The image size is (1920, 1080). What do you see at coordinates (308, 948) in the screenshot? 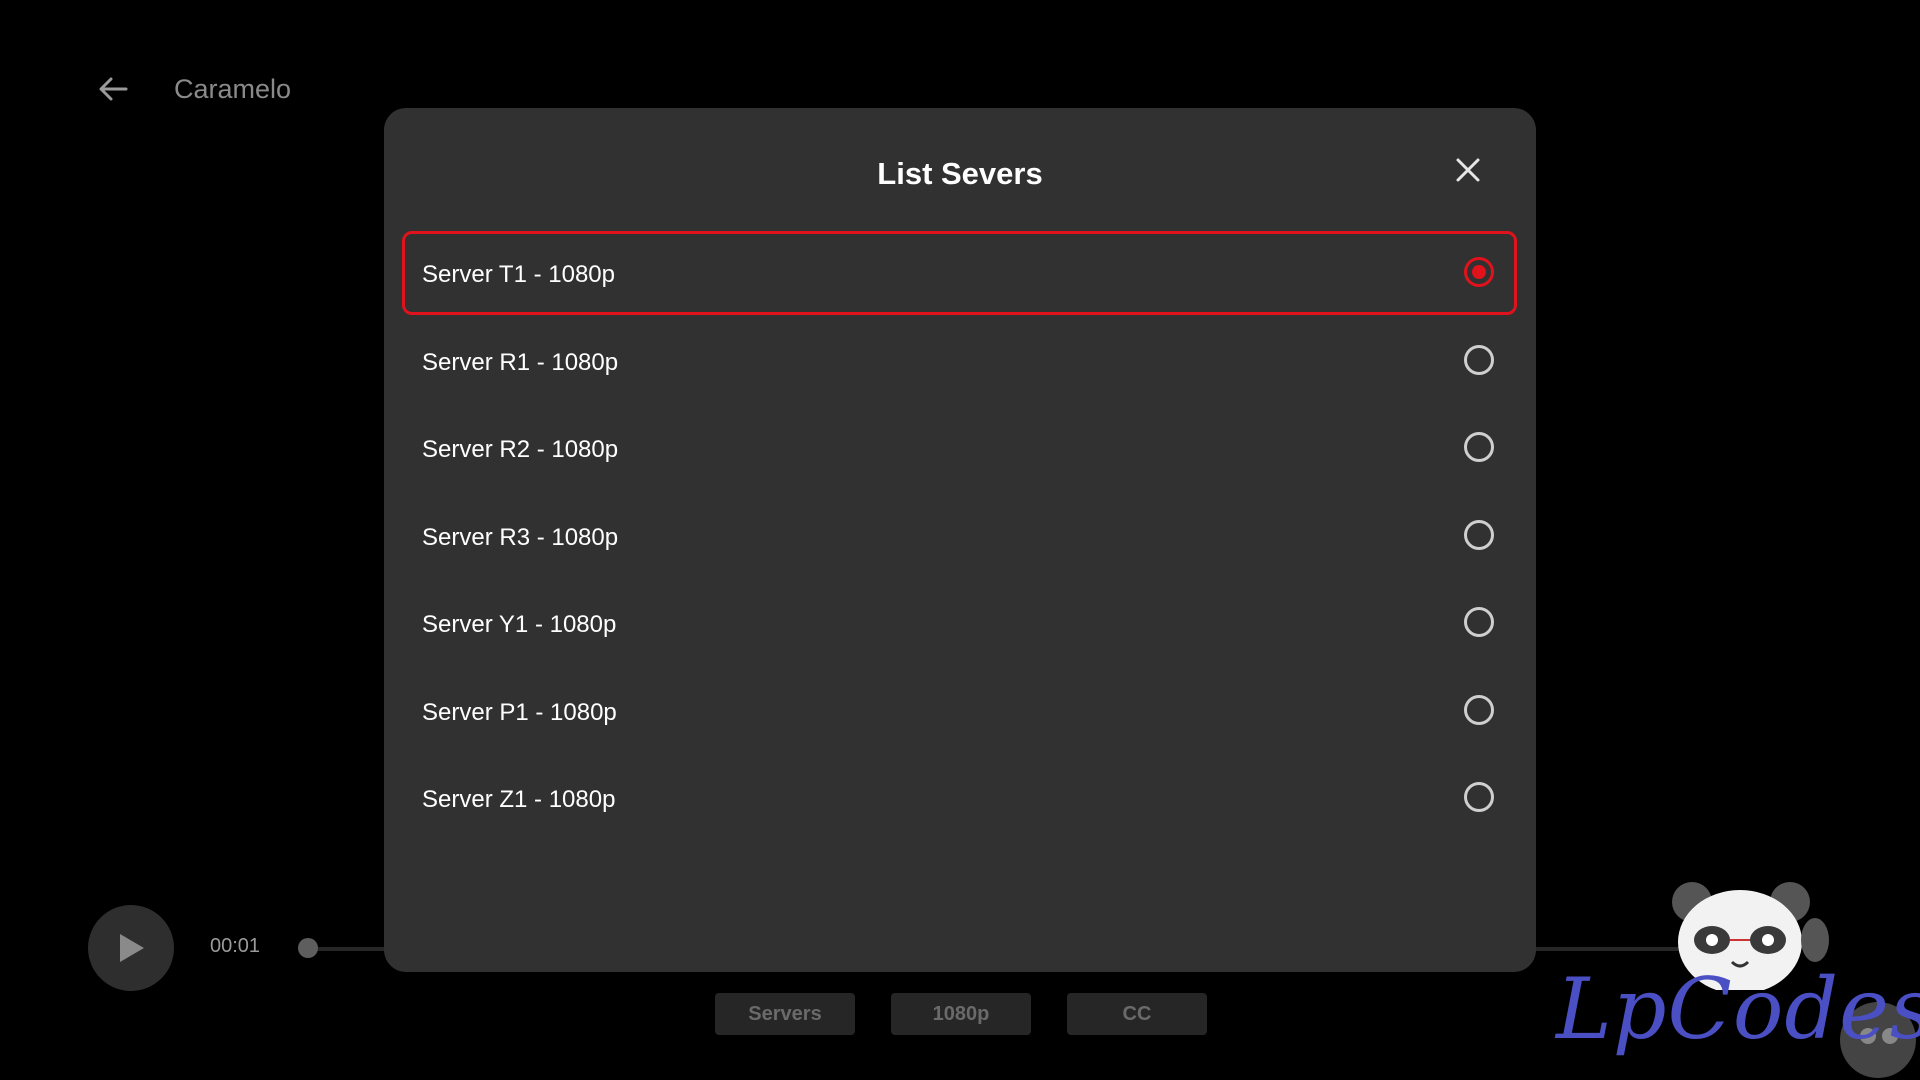
I see `seek-handle` at bounding box center [308, 948].